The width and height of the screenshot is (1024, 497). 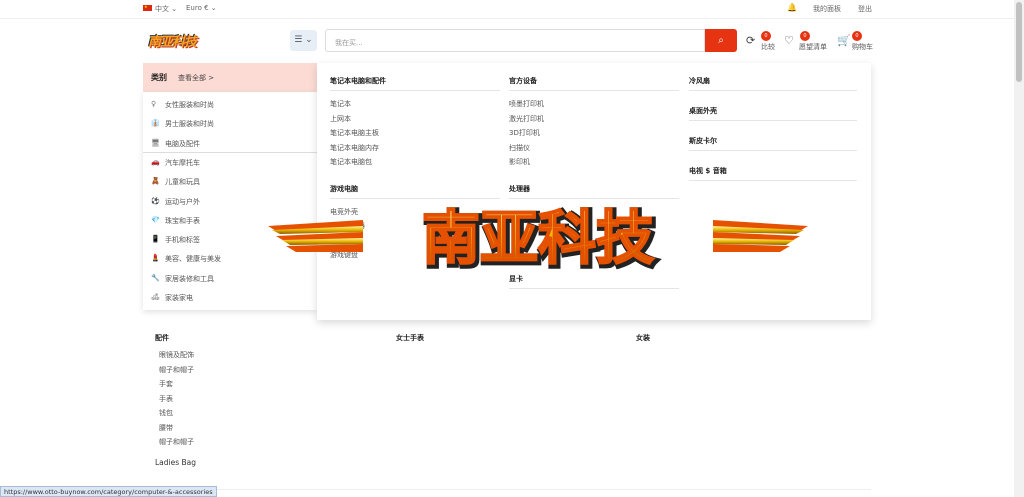 What do you see at coordinates (166, 399) in the screenshot?
I see `accessory-link: 手表` at bounding box center [166, 399].